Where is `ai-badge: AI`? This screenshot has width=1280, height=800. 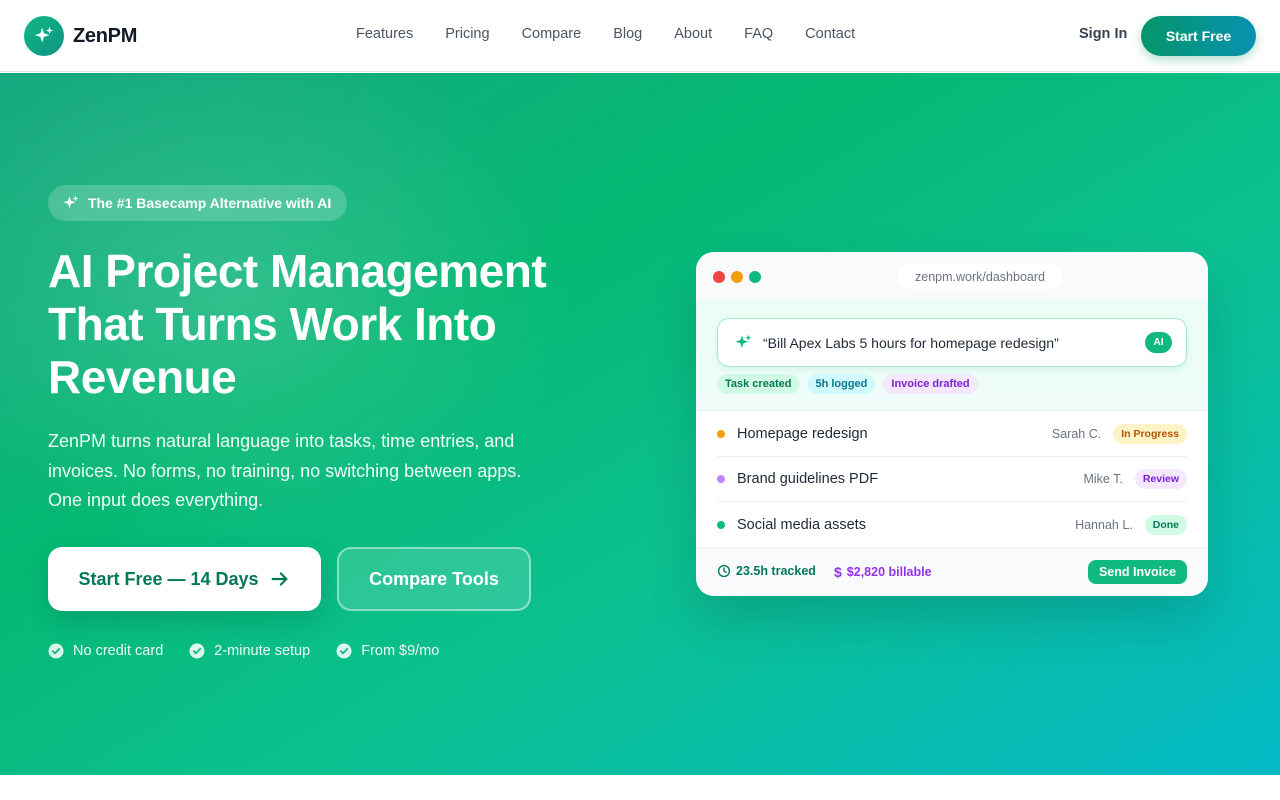
ai-badge: AI is located at coordinates (1158, 342).